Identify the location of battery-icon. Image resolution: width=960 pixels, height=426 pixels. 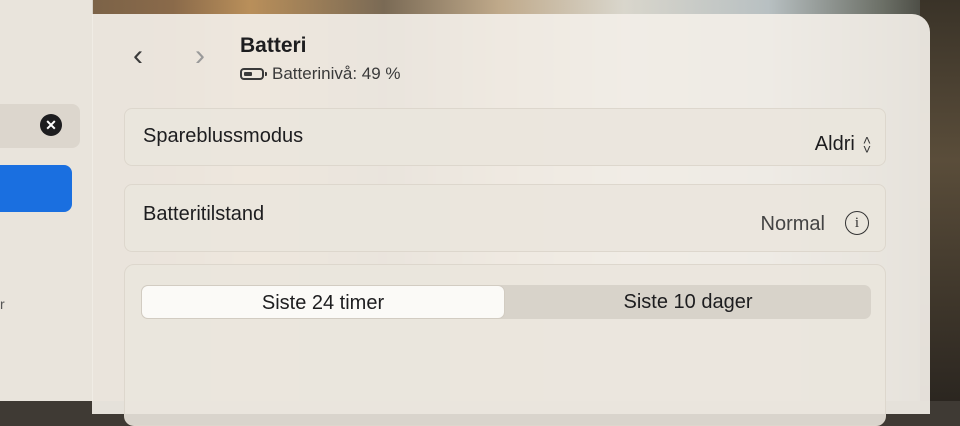
(253, 74).